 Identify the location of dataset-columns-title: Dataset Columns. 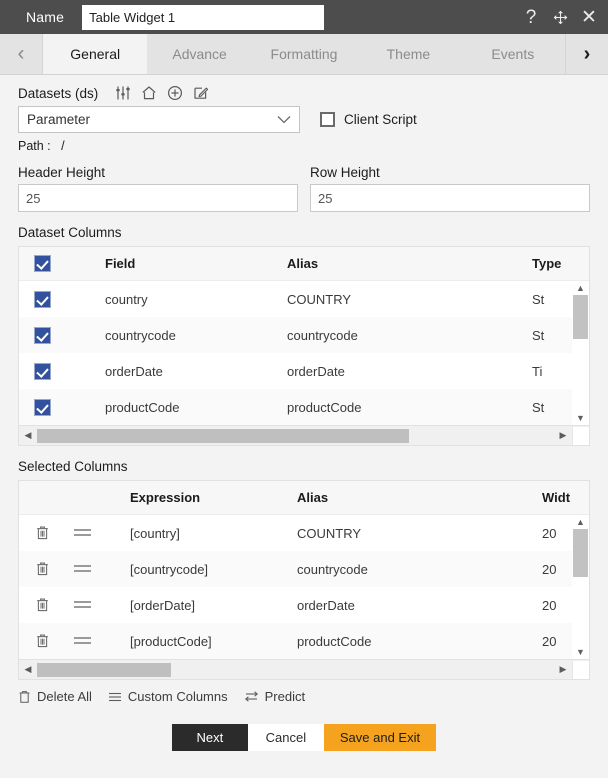
(70, 232).